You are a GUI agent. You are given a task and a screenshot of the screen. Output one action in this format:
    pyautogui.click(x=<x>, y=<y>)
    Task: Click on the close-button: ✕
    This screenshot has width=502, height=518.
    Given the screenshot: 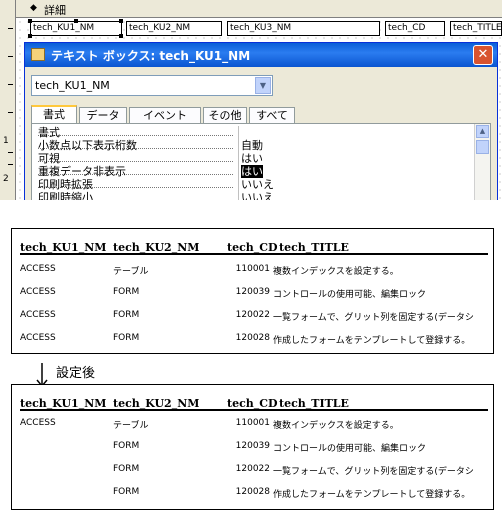 What is the action you would take?
    pyautogui.click(x=483, y=55)
    